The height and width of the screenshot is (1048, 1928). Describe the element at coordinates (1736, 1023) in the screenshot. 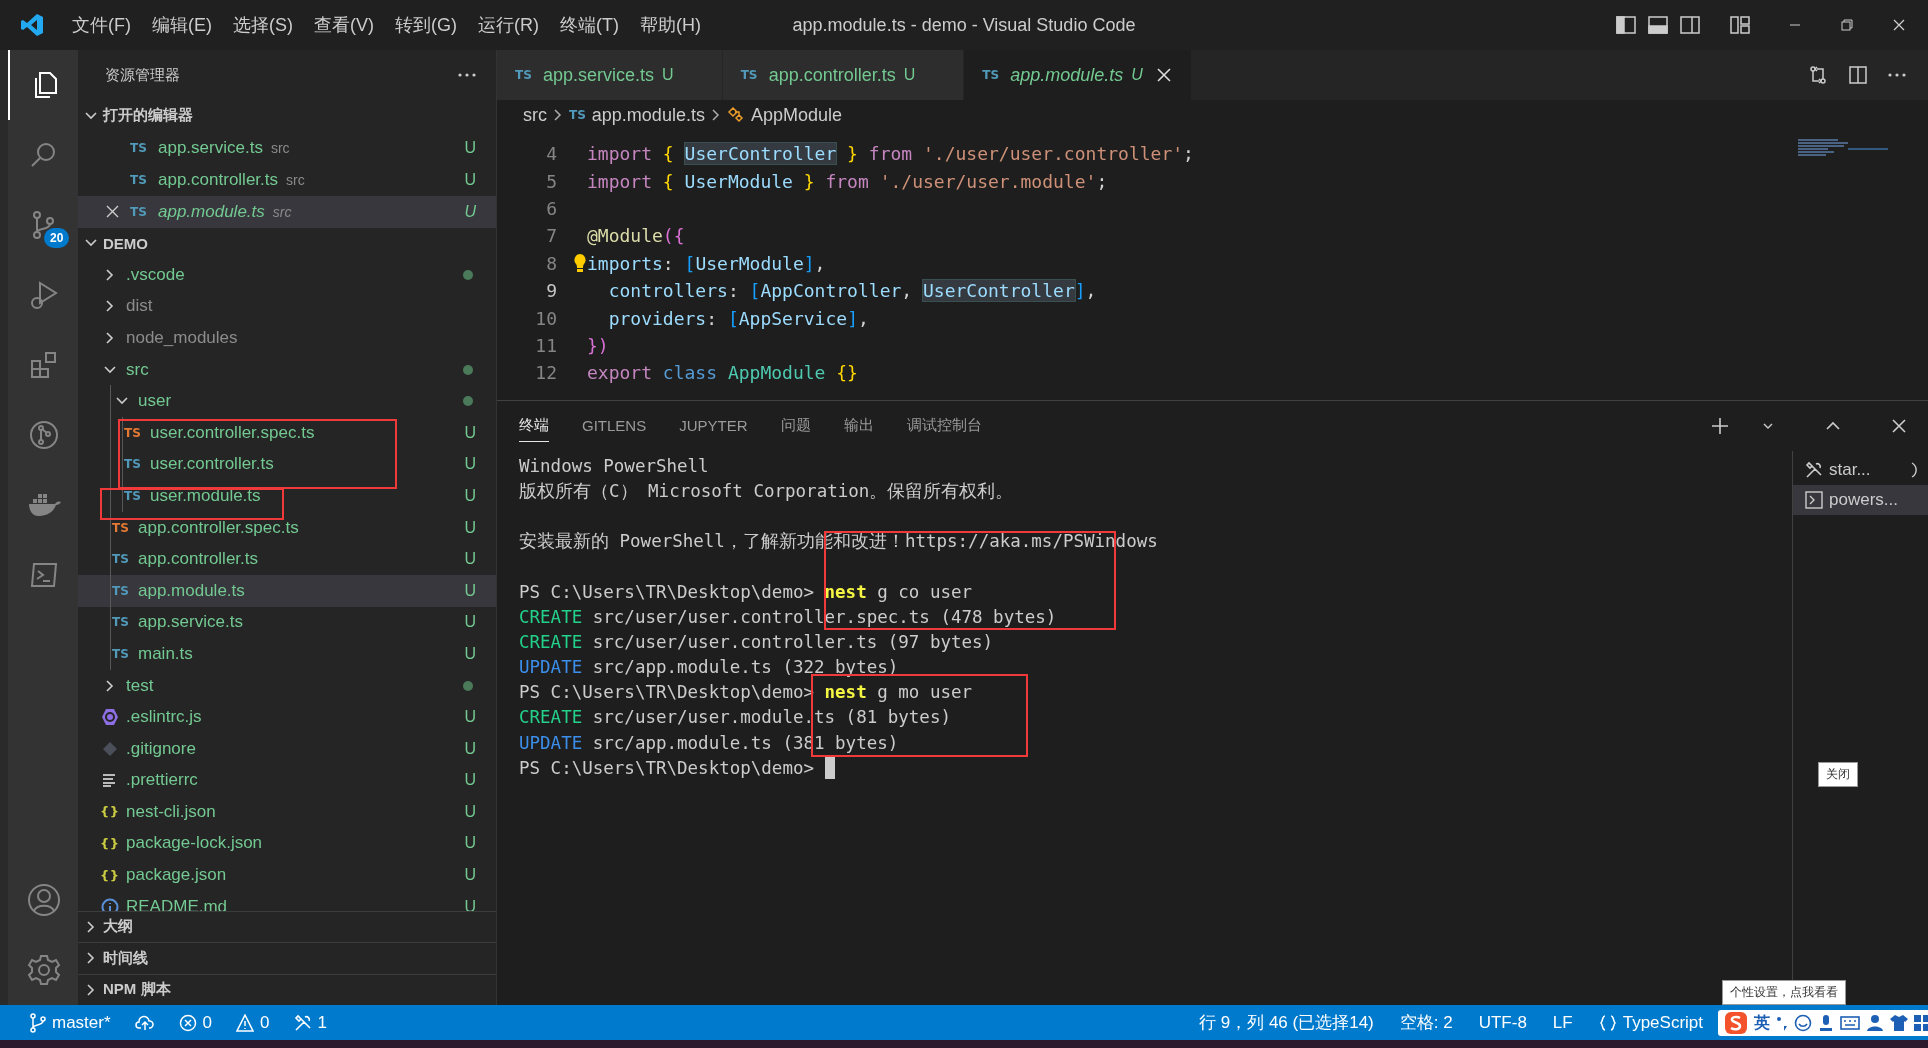

I see `input-method-logo-icon` at that location.